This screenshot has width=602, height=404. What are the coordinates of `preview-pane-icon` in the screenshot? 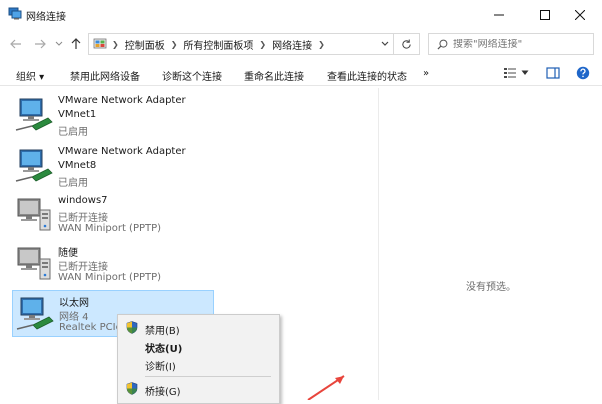 It's located at (553, 73).